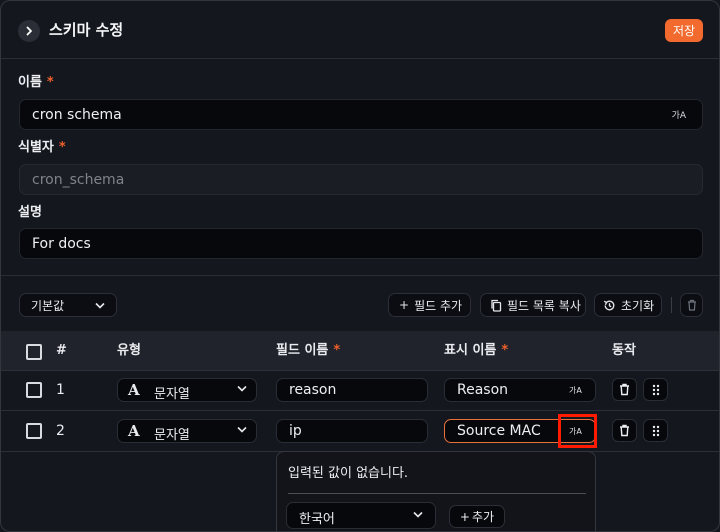 This screenshot has height=532, width=720. Describe the element at coordinates (308, 350) in the screenshot. I see `col-field-name: 필드 이름 *` at that location.